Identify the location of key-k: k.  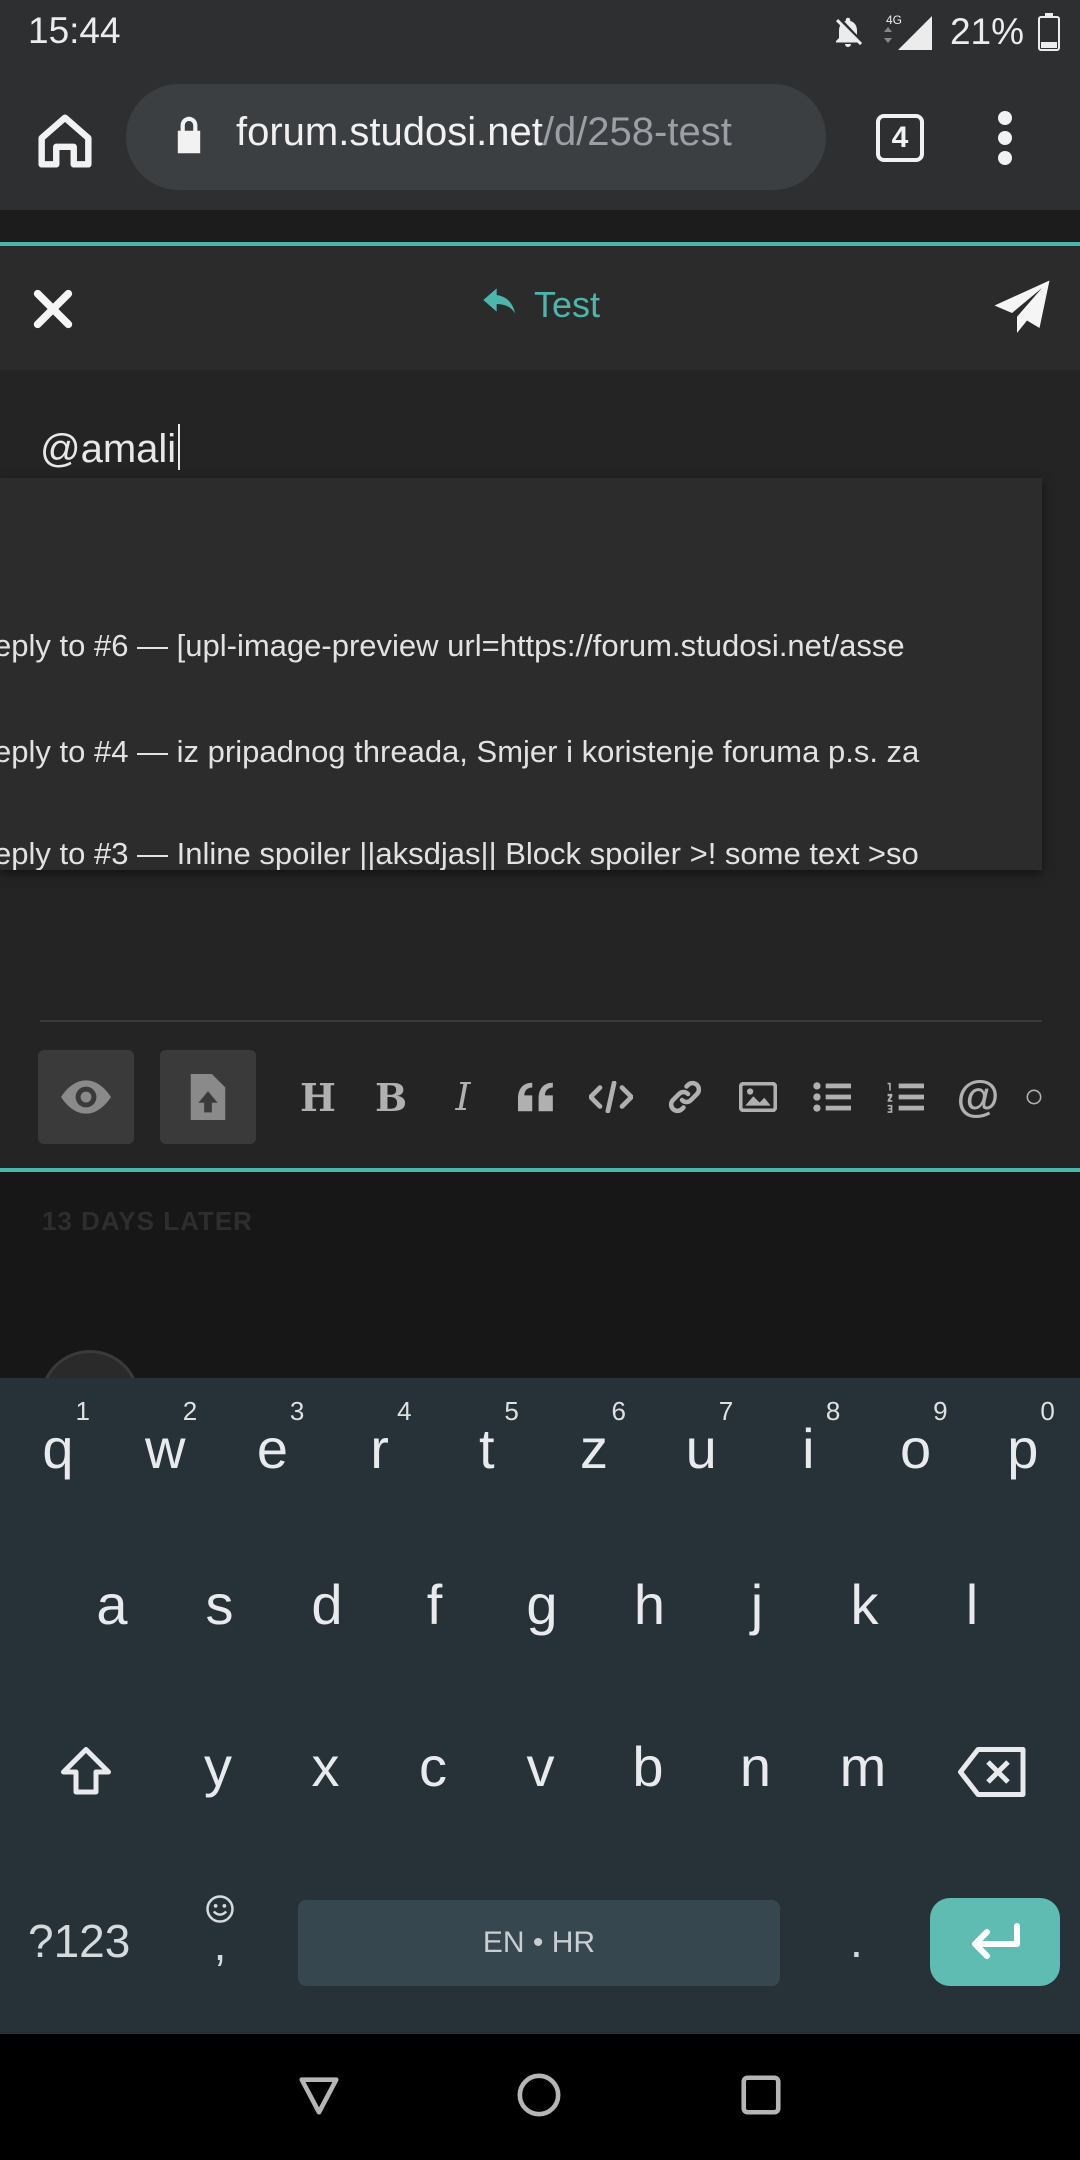
(865, 1617).